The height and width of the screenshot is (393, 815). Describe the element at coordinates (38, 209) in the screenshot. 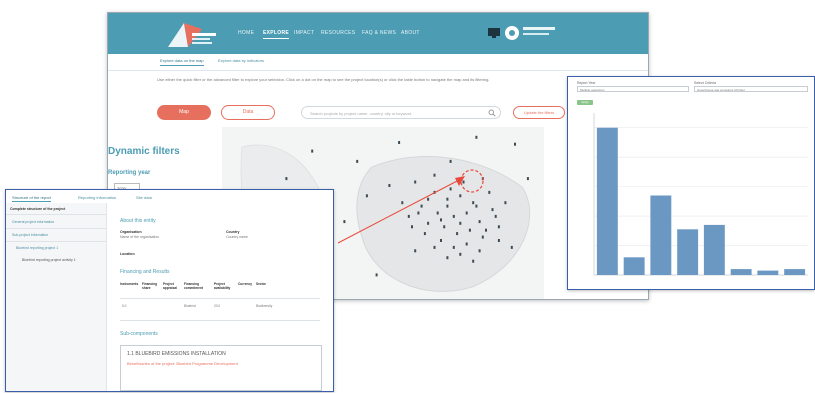

I see `tree-header: Complete structure of the project` at that location.